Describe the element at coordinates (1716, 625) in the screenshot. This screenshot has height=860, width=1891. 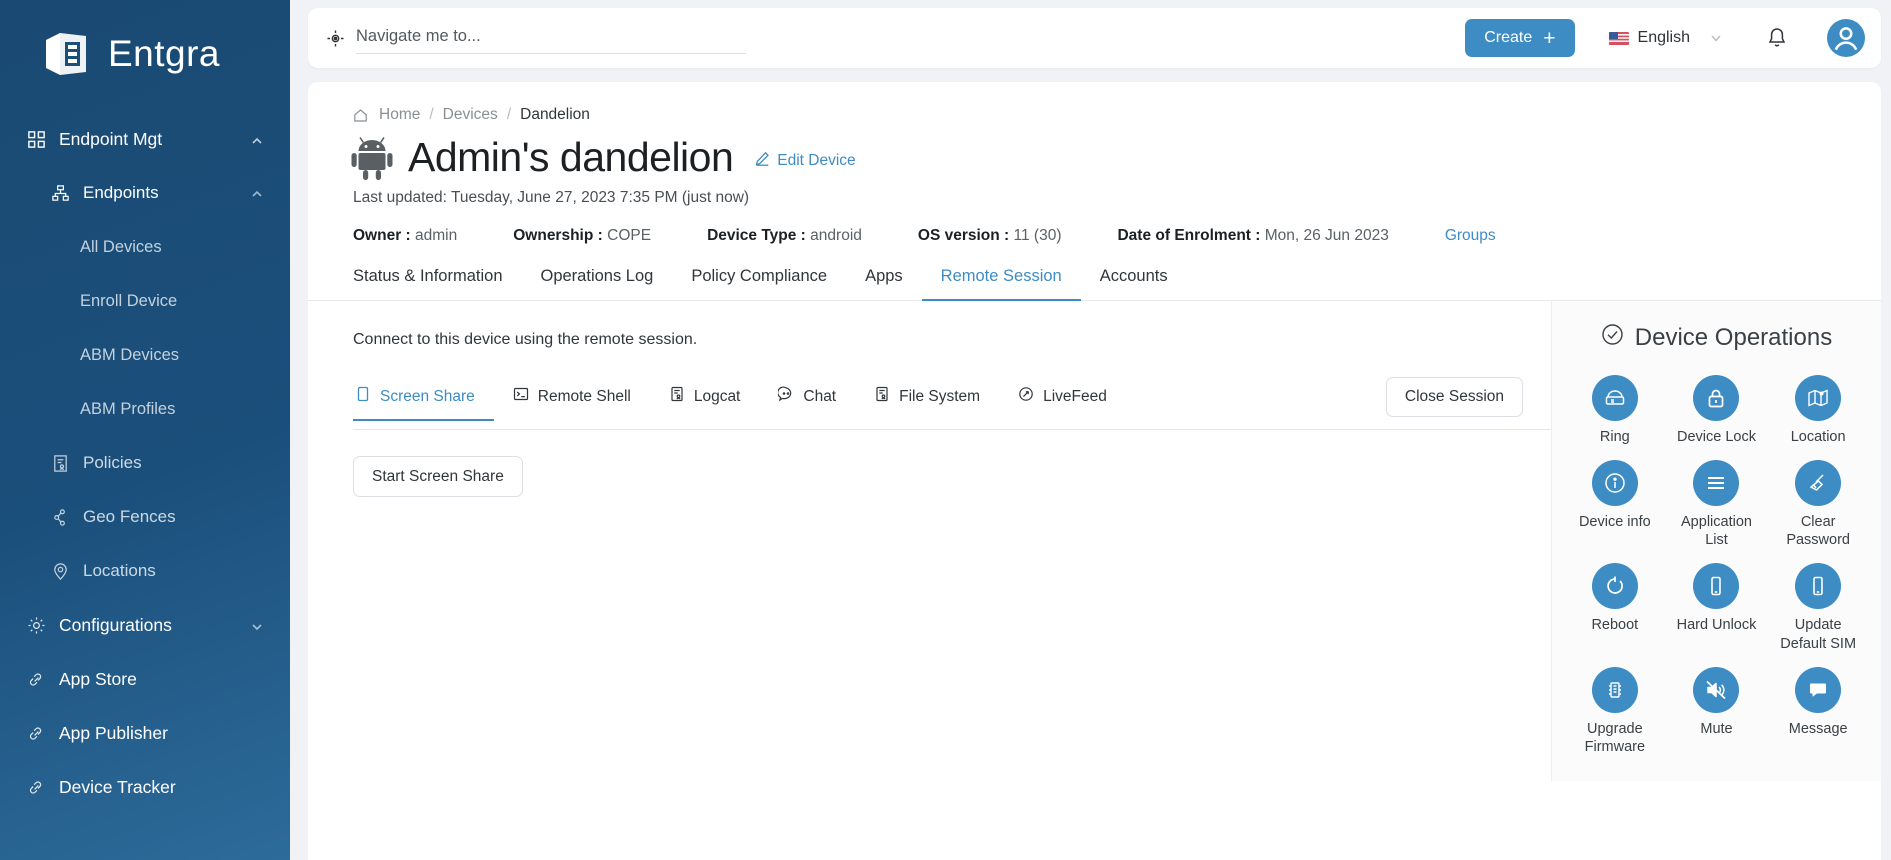
I see `op-label: Hard Unlock` at that location.